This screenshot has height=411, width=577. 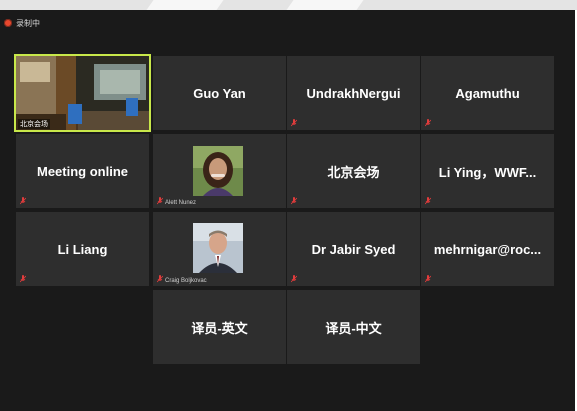 I want to click on recording-indicator: 录制中, so click(x=22, y=23).